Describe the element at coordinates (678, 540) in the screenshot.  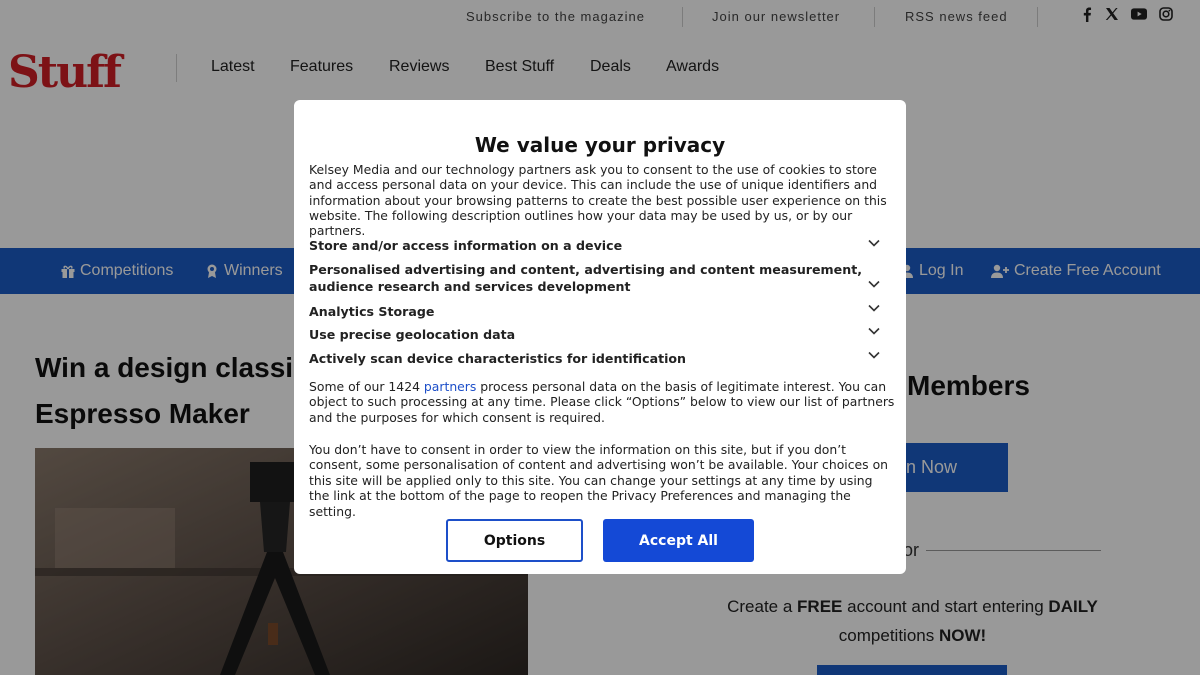
I see `accept-all-button: Accept All` at that location.